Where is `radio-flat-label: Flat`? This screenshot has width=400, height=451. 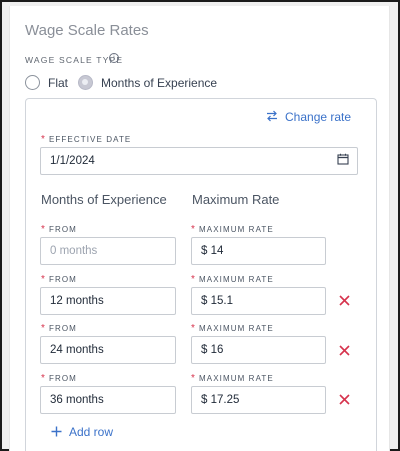 radio-flat-label: Flat is located at coordinates (58, 83).